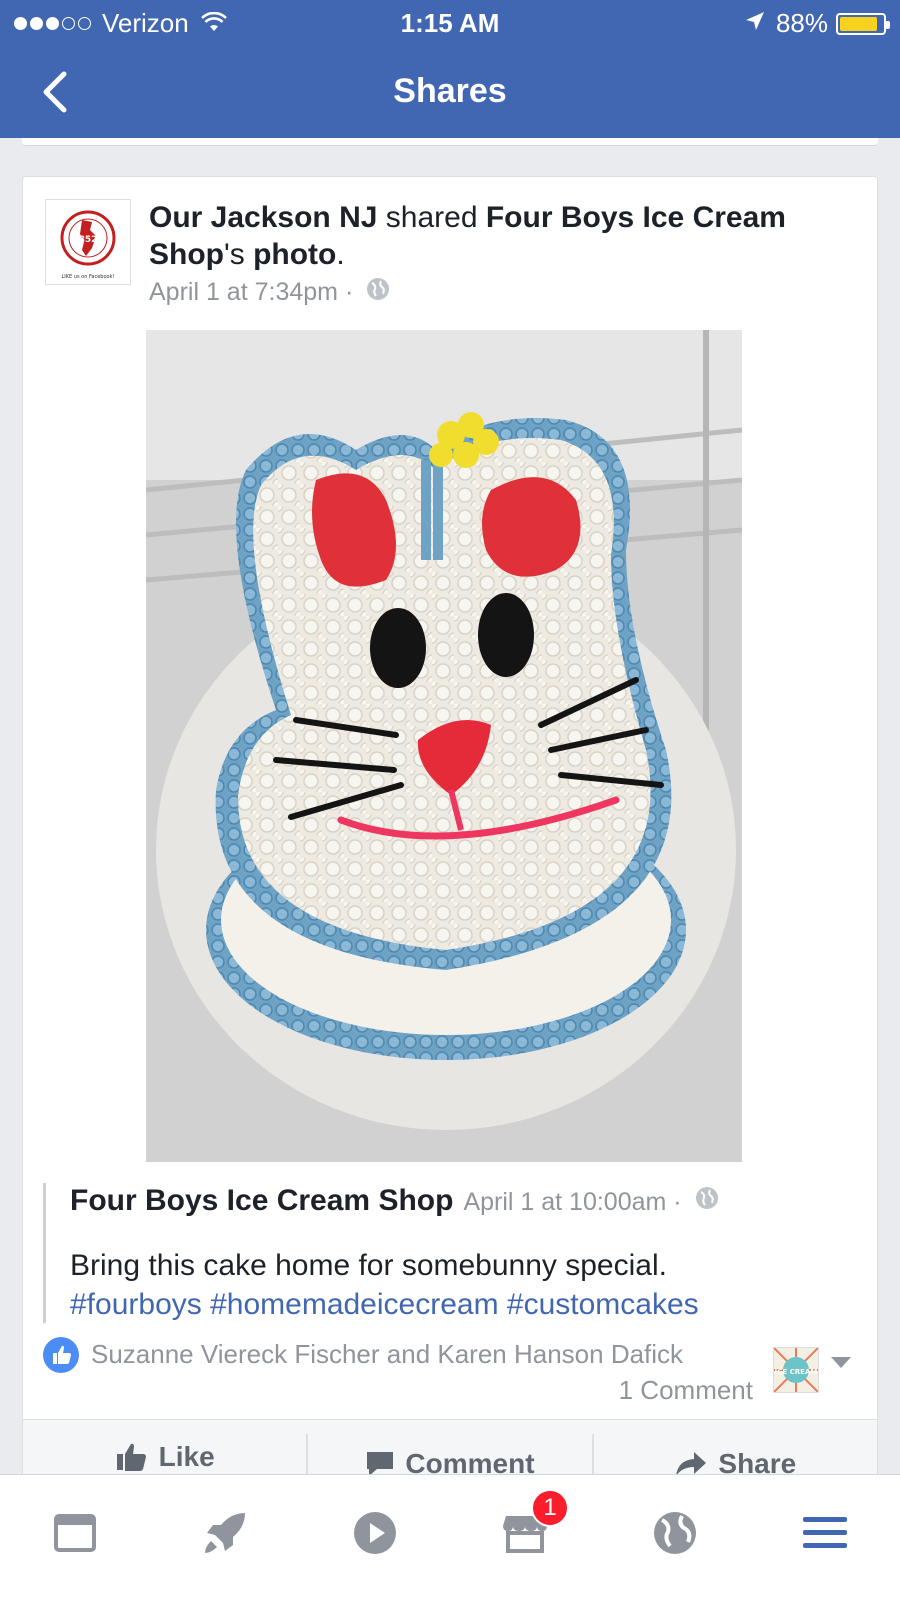 The image size is (900, 1600). I want to click on our-jackson-nj-logo: 08527 LIKE us on Facebook!, so click(88, 245).